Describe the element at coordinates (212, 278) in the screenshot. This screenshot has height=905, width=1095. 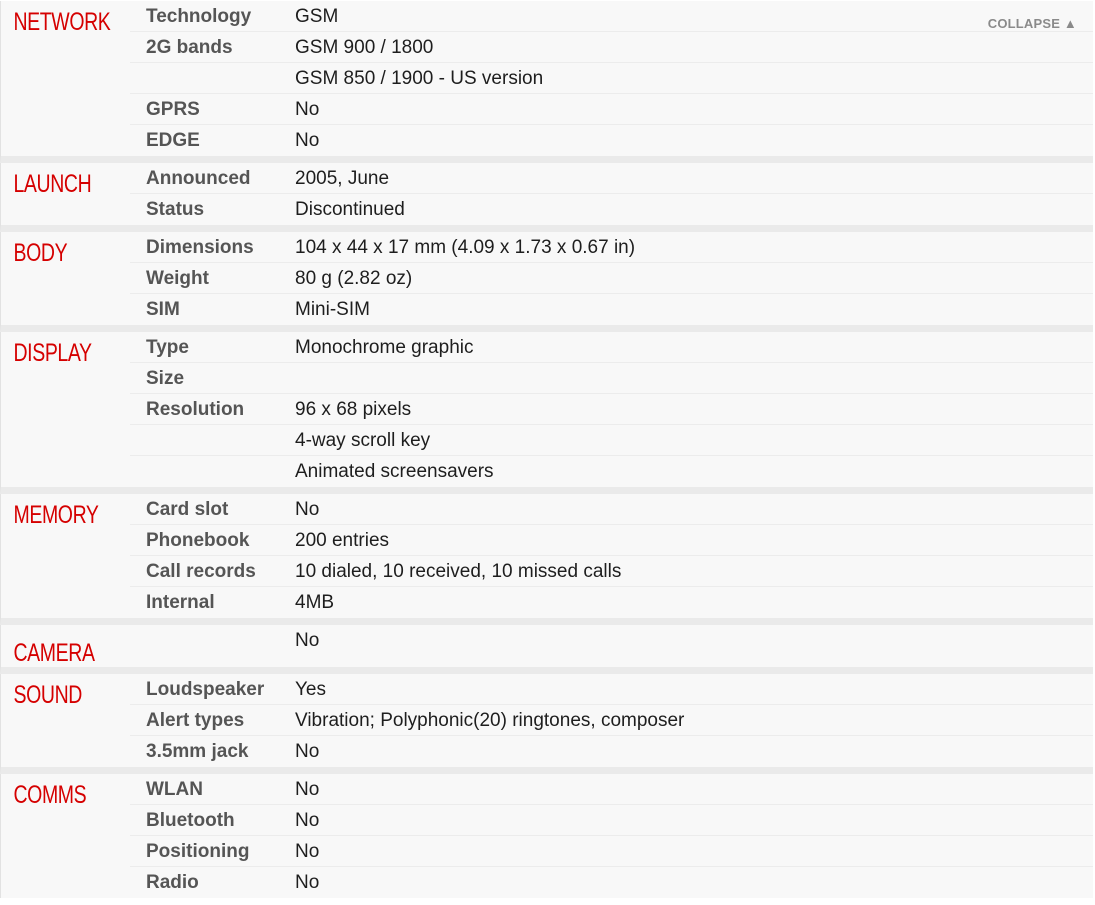
I see `spec-label: Weight` at that location.